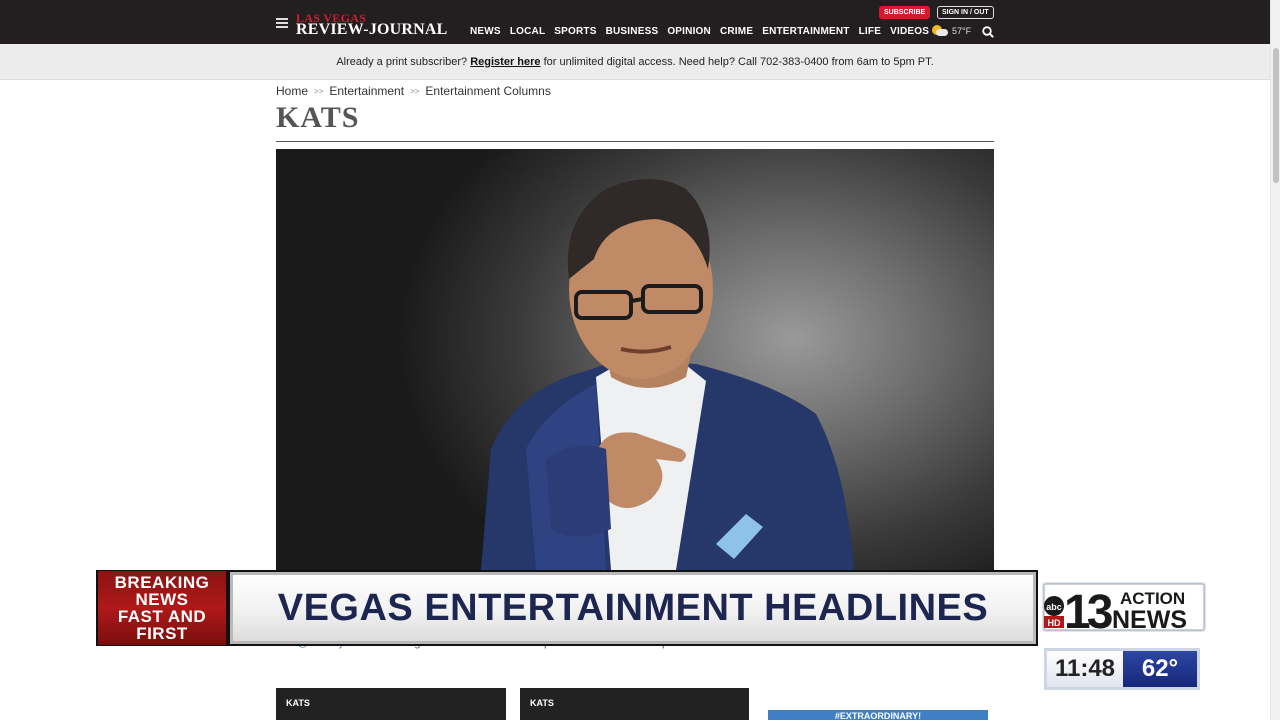  I want to click on promo-card: #EXTRAORDINARY!, so click(878, 715).